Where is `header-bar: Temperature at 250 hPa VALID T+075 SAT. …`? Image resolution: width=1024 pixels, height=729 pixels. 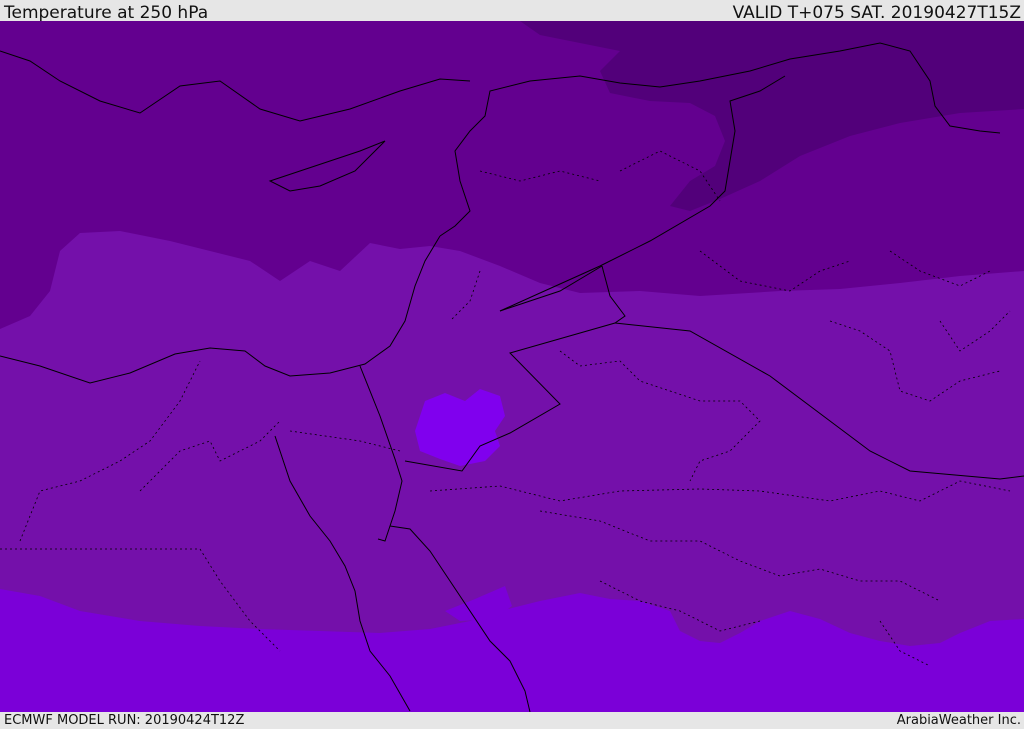 header-bar: Temperature at 250 hPa VALID T+075 SAT. … is located at coordinates (512, 11).